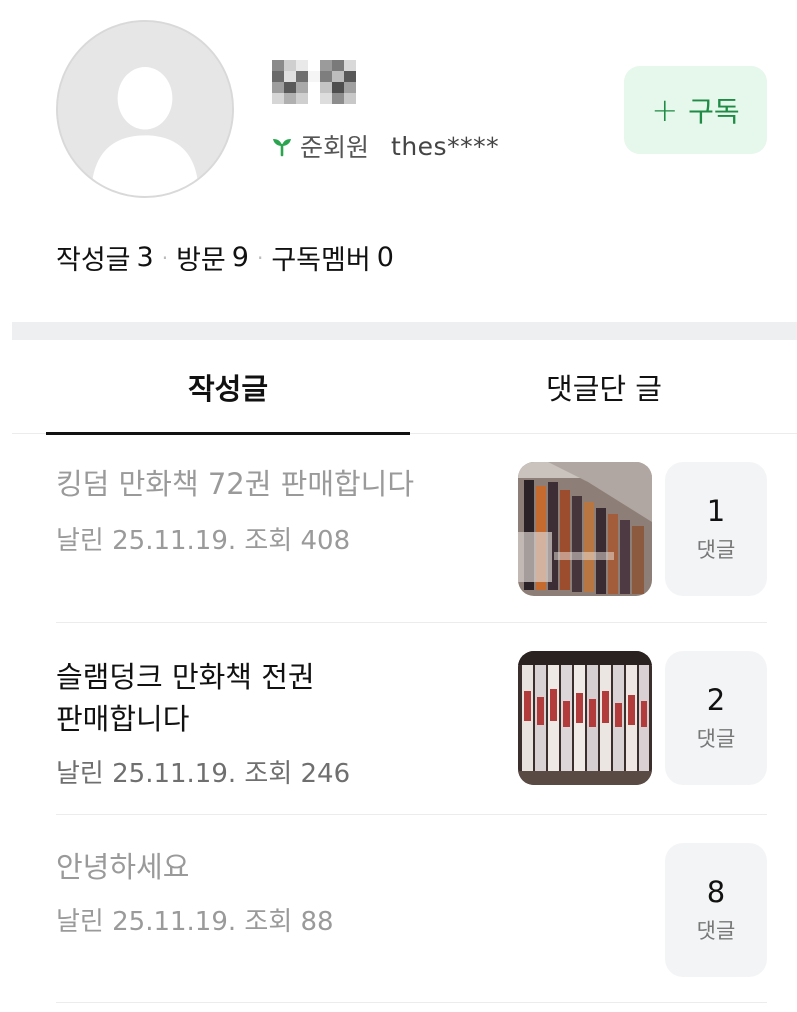 The image size is (797, 1012). I want to click on stat-posts-label: 작성글, so click(93, 260).